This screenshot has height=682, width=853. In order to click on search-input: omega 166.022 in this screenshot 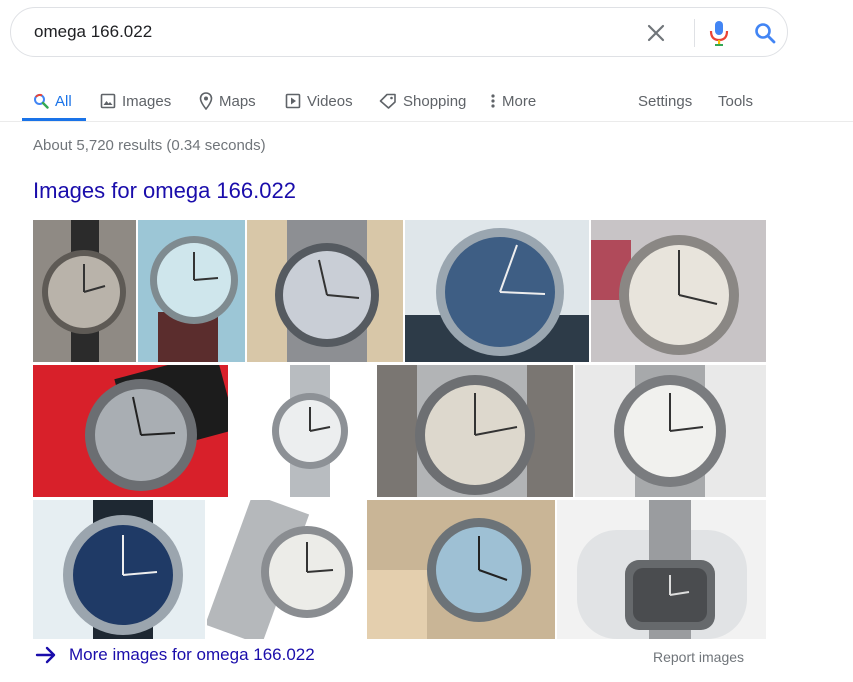, I will do `click(93, 32)`.